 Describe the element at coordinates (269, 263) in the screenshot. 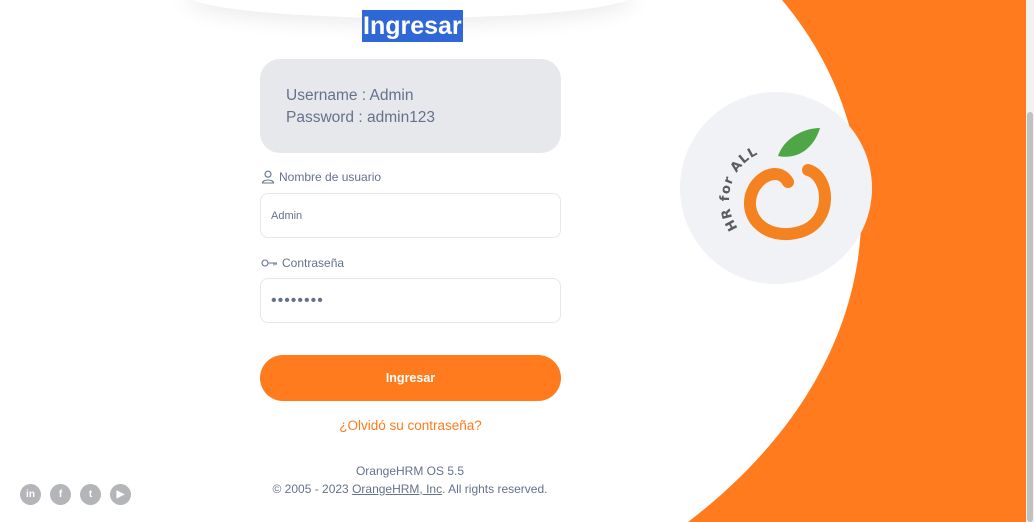

I see `key-icon` at that location.